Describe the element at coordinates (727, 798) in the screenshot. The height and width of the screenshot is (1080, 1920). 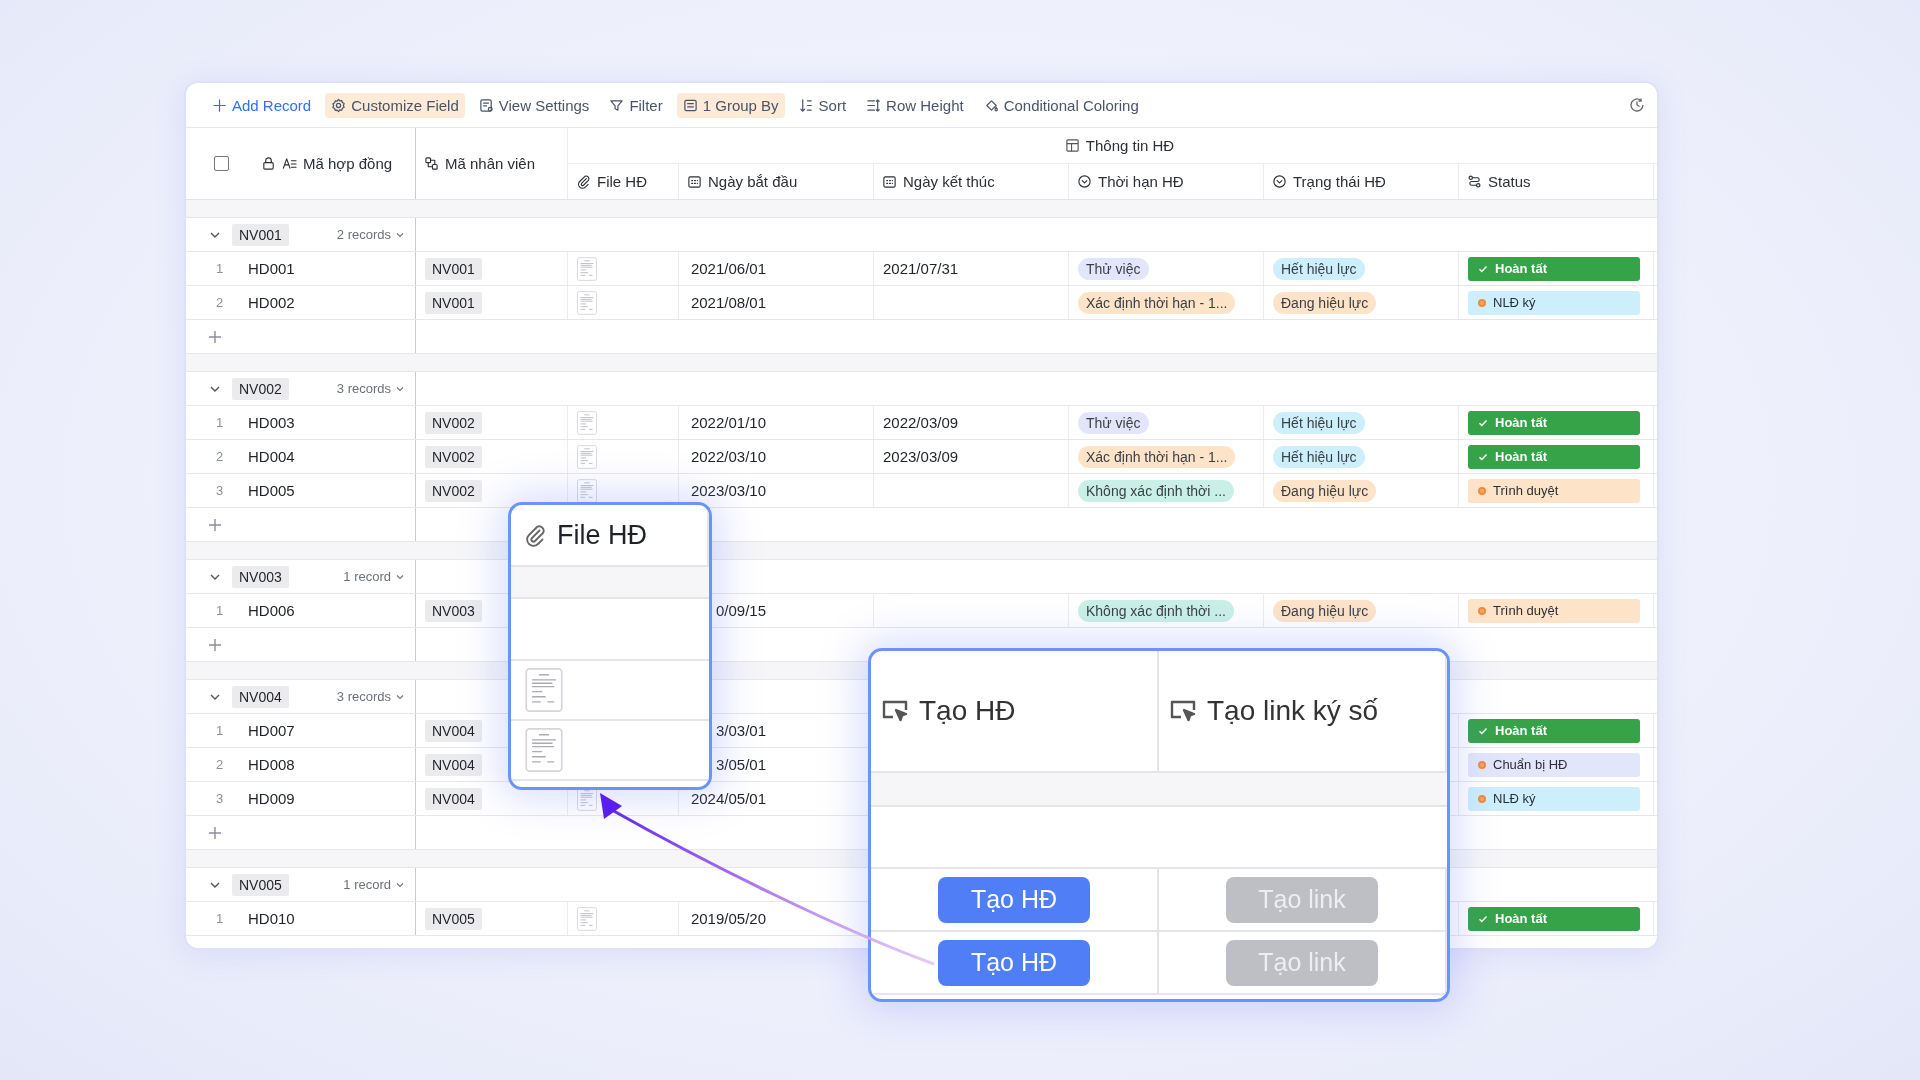
I see `table-cell-text: 2024/05/01` at that location.